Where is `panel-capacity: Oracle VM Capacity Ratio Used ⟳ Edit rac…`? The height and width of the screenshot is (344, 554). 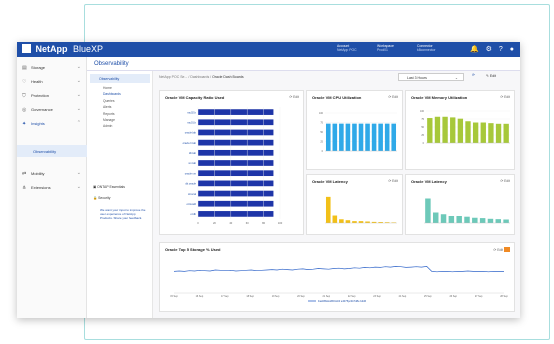
panel-capacity: Oracle VM Capacity Ratio Used ⟳ Edit rac… is located at coordinates (231, 162).